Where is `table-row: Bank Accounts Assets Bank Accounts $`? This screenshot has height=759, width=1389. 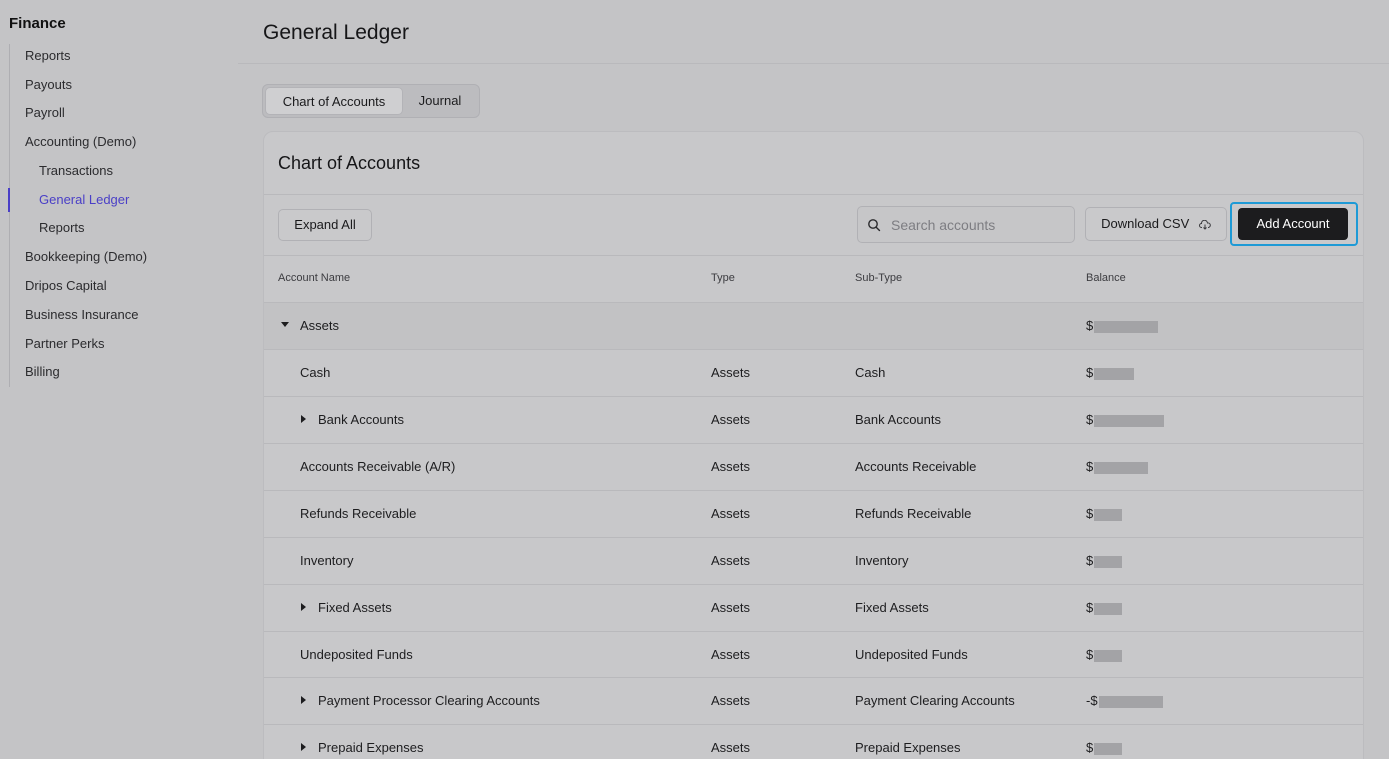 table-row: Bank Accounts Assets Bank Accounts $ is located at coordinates (813, 419).